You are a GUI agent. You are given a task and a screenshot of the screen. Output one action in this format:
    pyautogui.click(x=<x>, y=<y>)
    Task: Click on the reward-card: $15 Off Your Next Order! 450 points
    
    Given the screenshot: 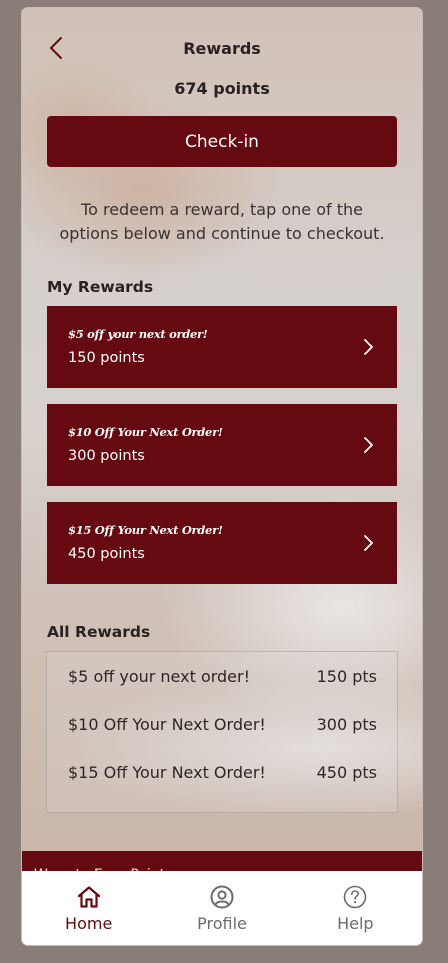 What is the action you would take?
    pyautogui.click(x=222, y=543)
    